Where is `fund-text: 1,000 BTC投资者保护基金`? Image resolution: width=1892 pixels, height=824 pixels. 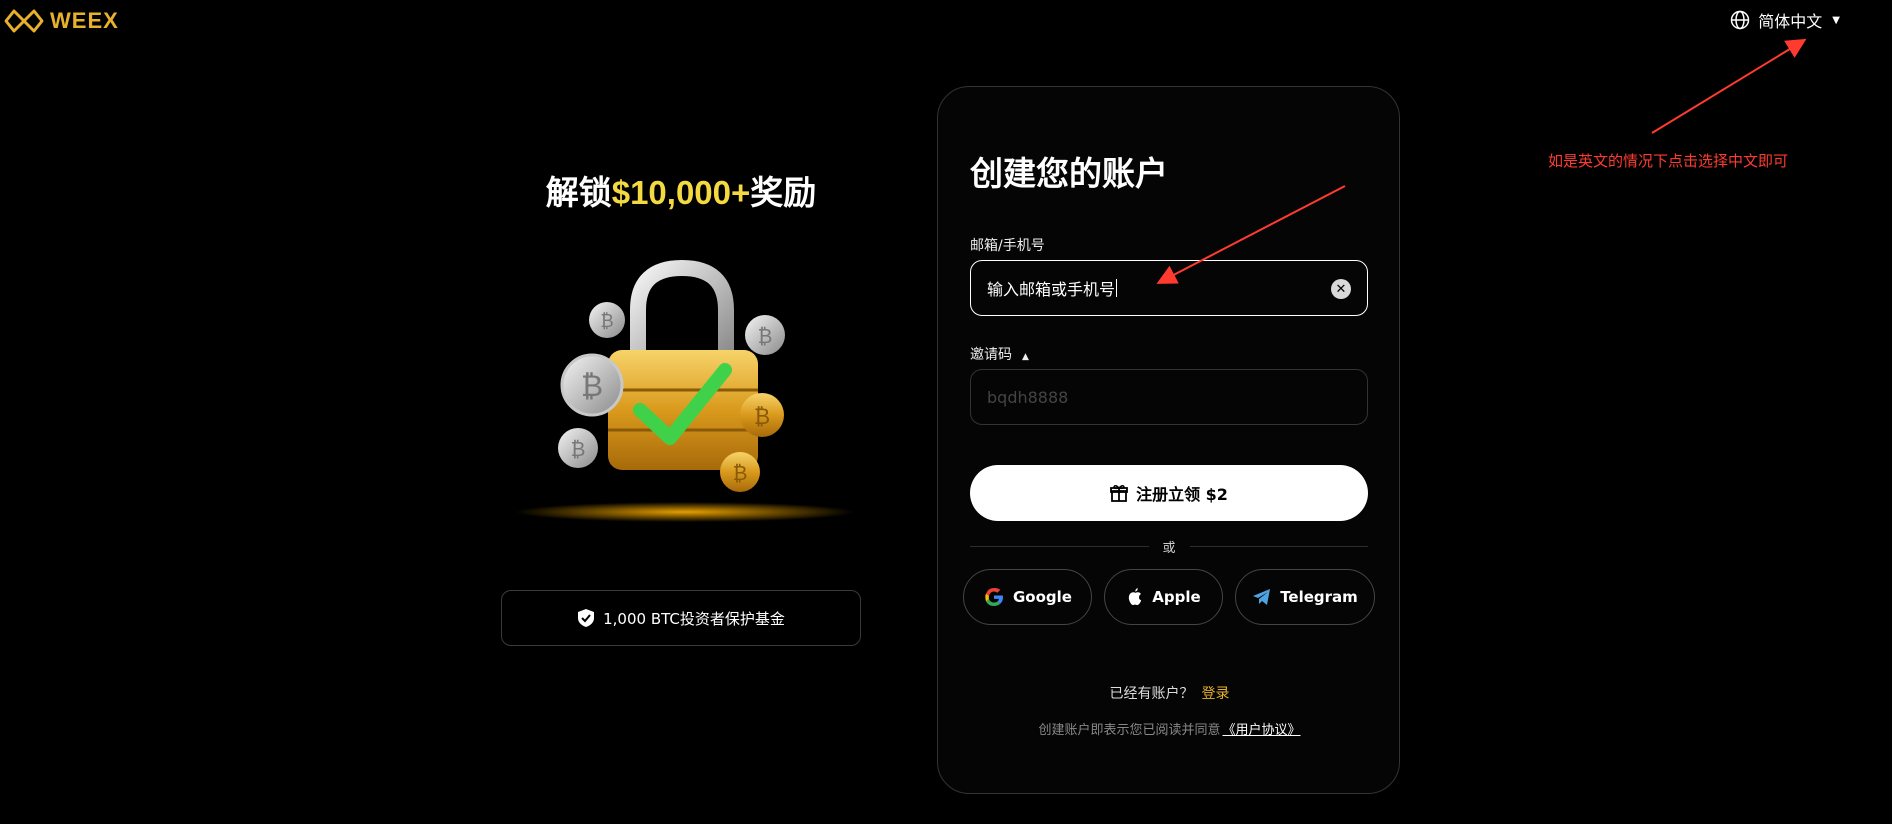 fund-text: 1,000 BTC投资者保护基金 is located at coordinates (694, 618).